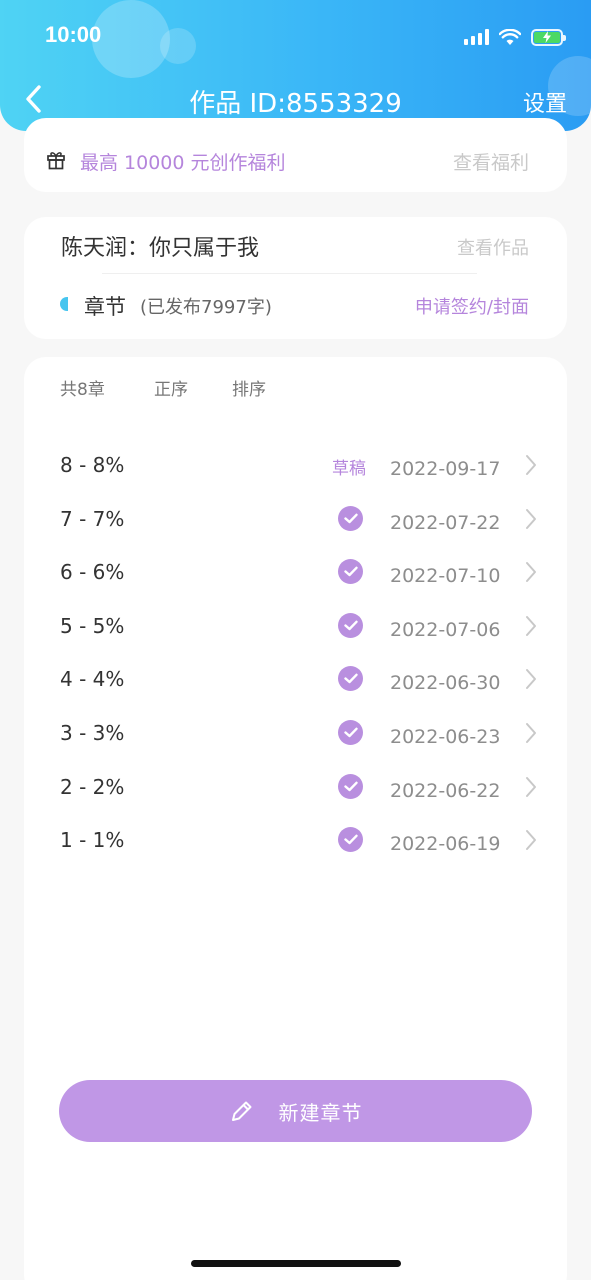 The width and height of the screenshot is (591, 1280). What do you see at coordinates (491, 161) in the screenshot?
I see `view-welfare-link: 查看福利` at bounding box center [491, 161].